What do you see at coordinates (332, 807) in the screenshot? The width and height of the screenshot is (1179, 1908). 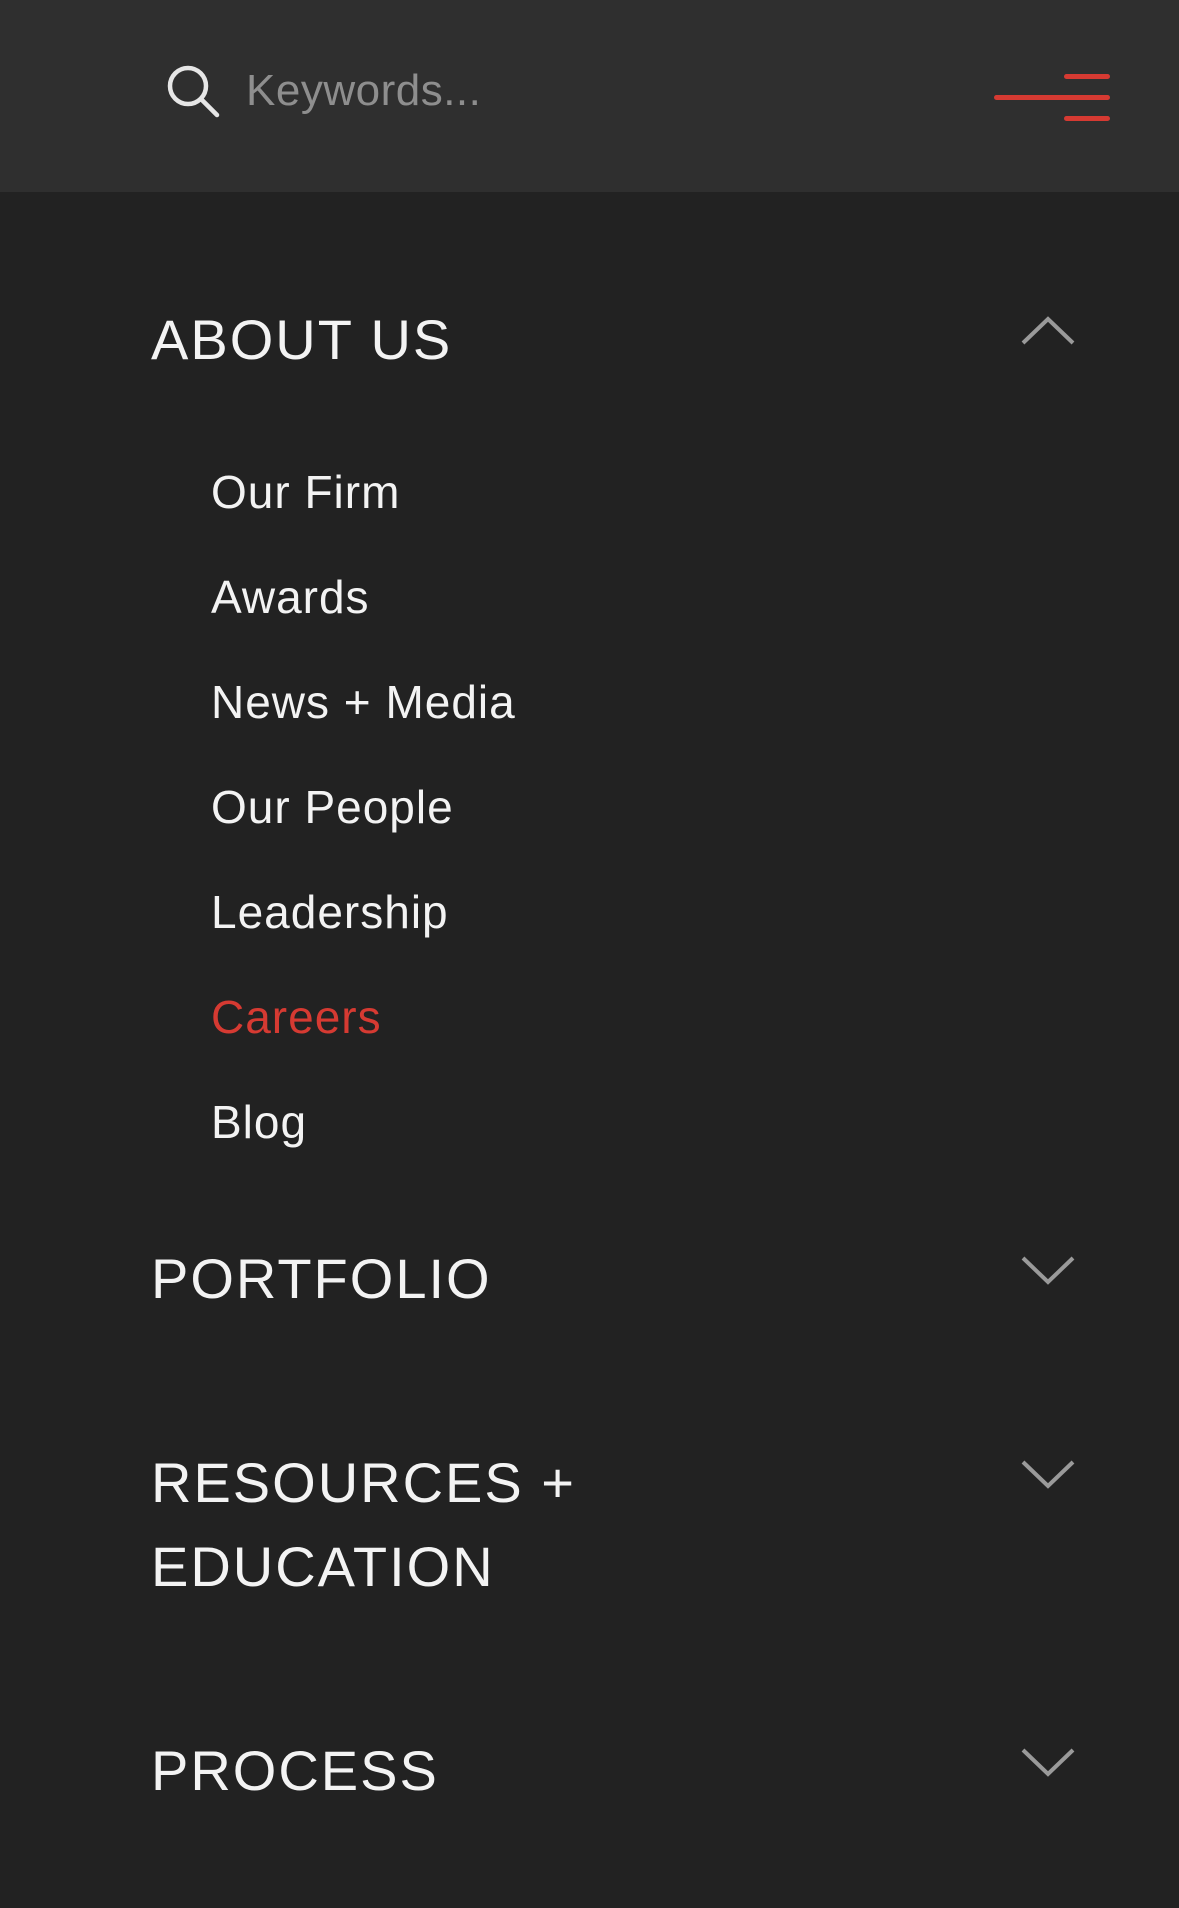 I see `sidebar-item-our-people: Our People` at bounding box center [332, 807].